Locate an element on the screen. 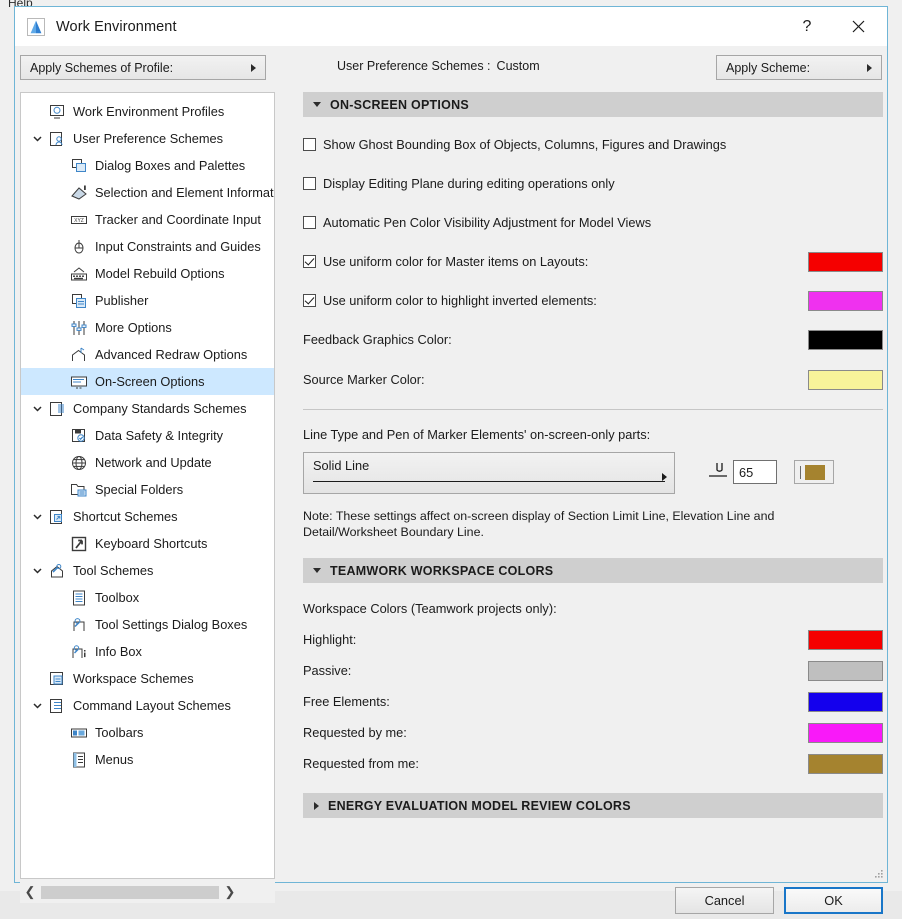  section-header-teamwork-workspace-colors: TEAMWORK WORKSPACE COLORS is located at coordinates (593, 570).